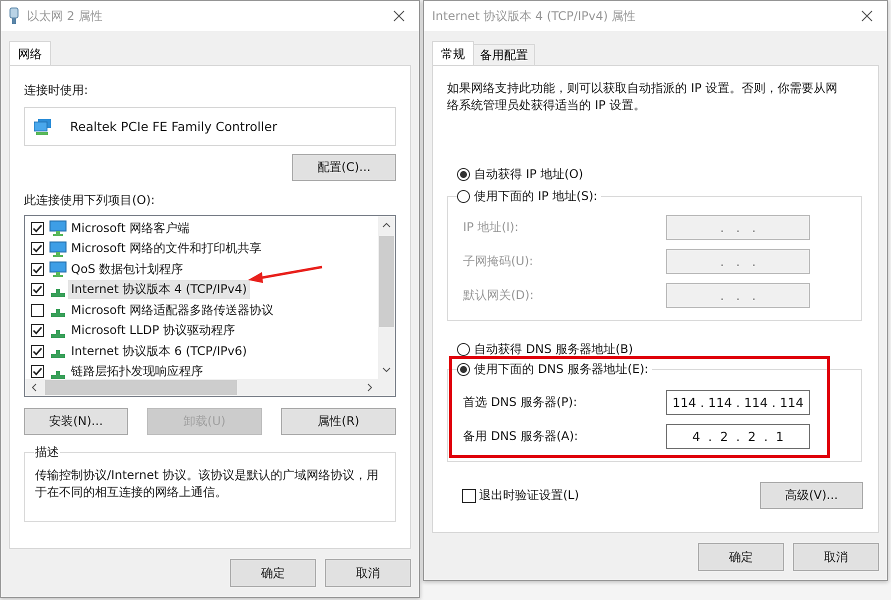 Image resolution: width=891 pixels, height=600 pixels. Describe the element at coordinates (370, 387) in the screenshot. I see `scroll-right-icon` at that location.